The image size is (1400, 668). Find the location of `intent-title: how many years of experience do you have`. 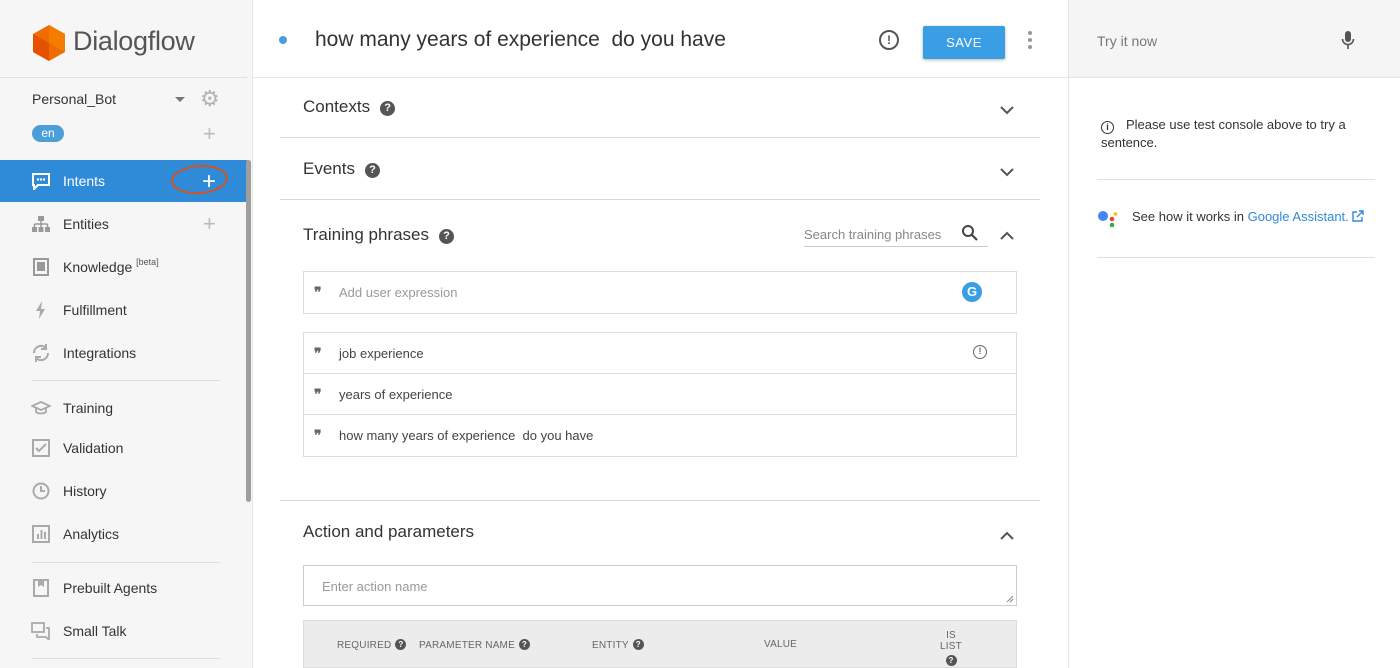

intent-title: how many years of experience do you have is located at coordinates (520, 40).